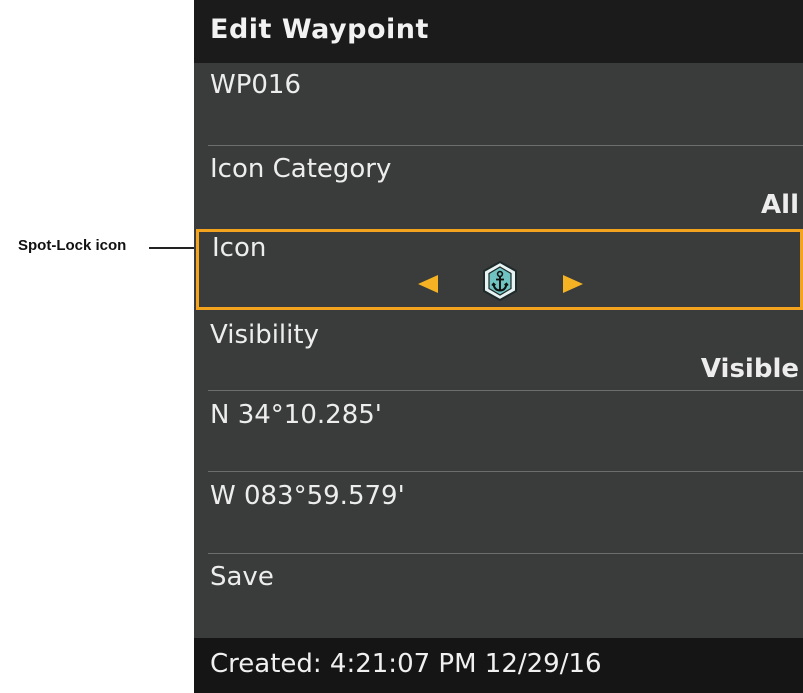 The width and height of the screenshot is (803, 693). Describe the element at coordinates (264, 335) in the screenshot. I see `visibility-label: Visibility` at that location.